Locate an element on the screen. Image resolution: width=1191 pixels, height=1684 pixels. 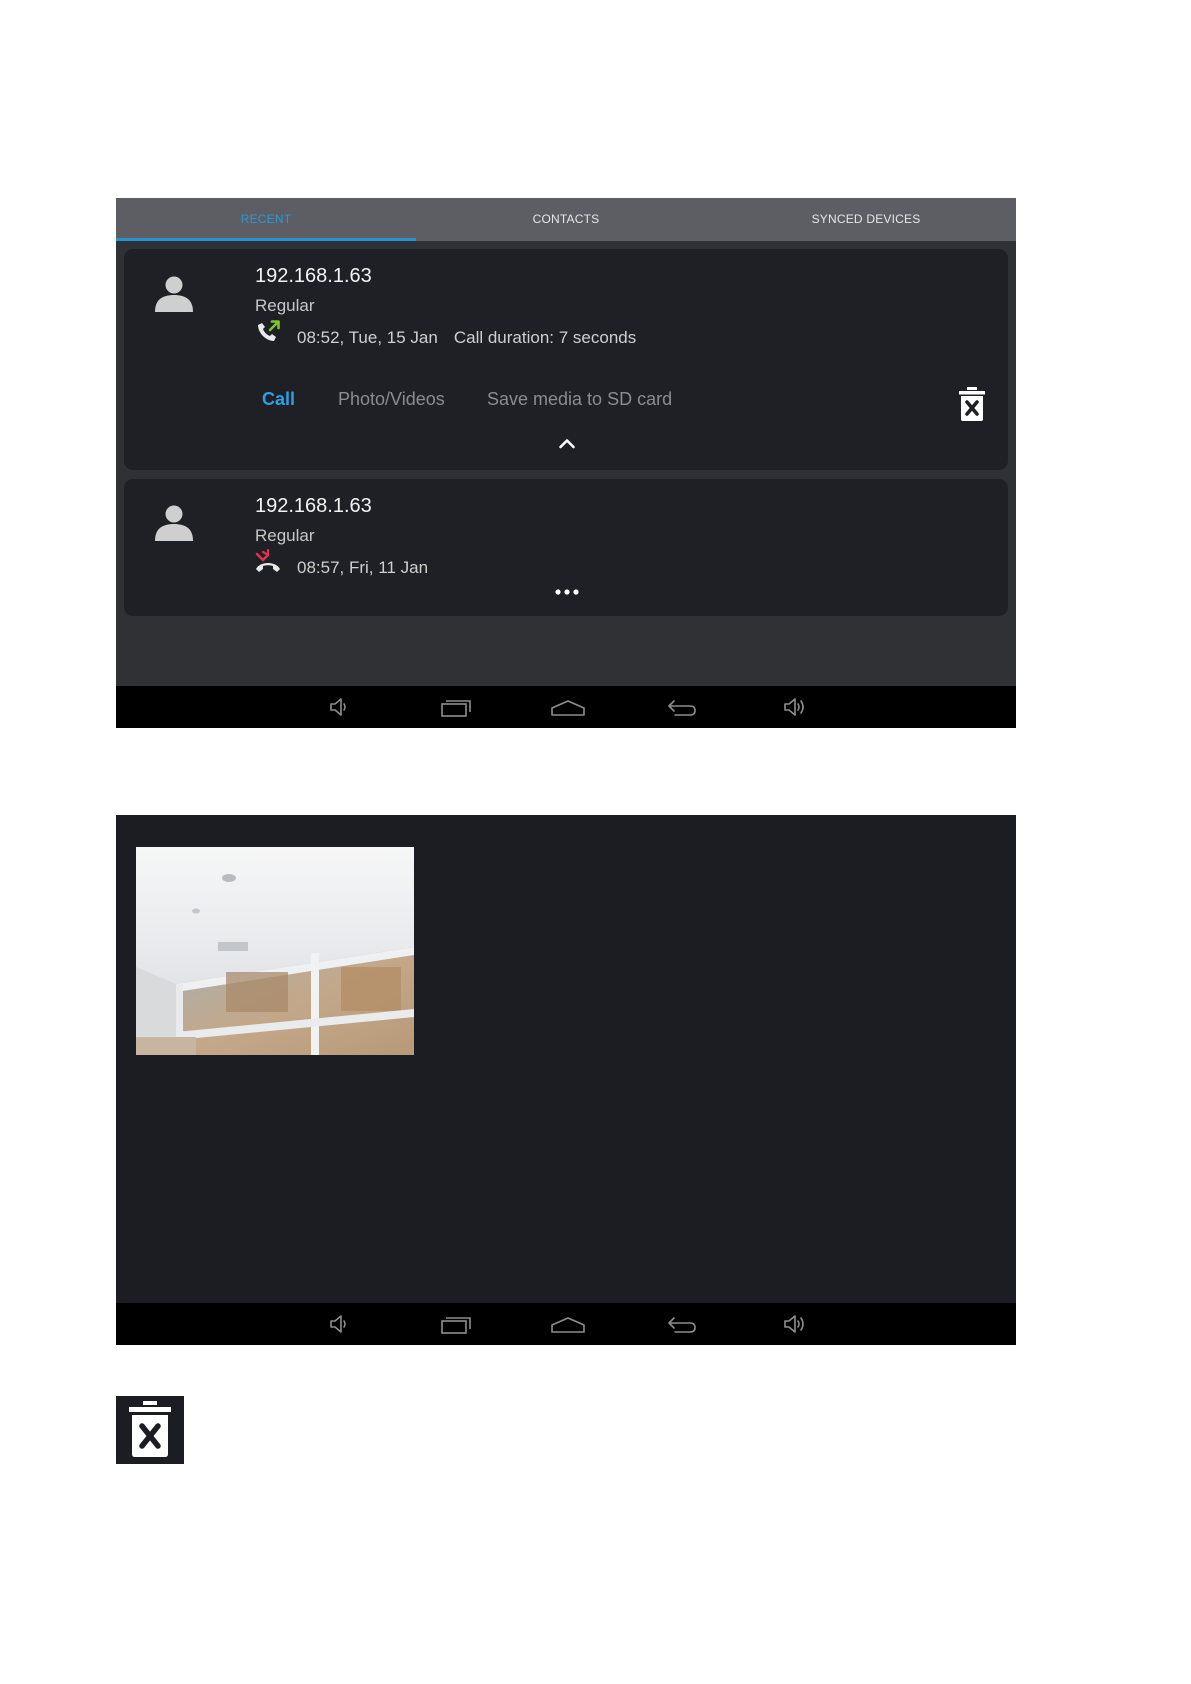
call-time: 08:57, Fri, 11 Jan is located at coordinates (363, 567).